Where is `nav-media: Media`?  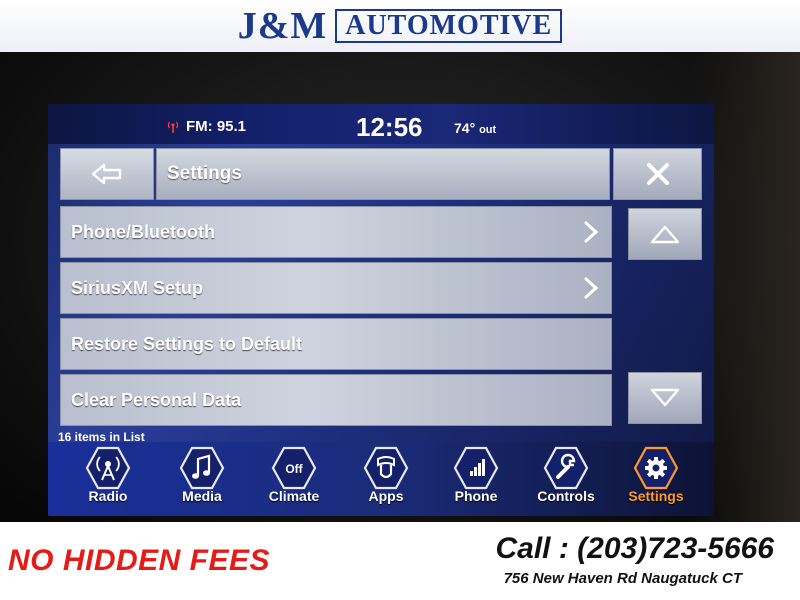 nav-media: Media is located at coordinates (202, 479).